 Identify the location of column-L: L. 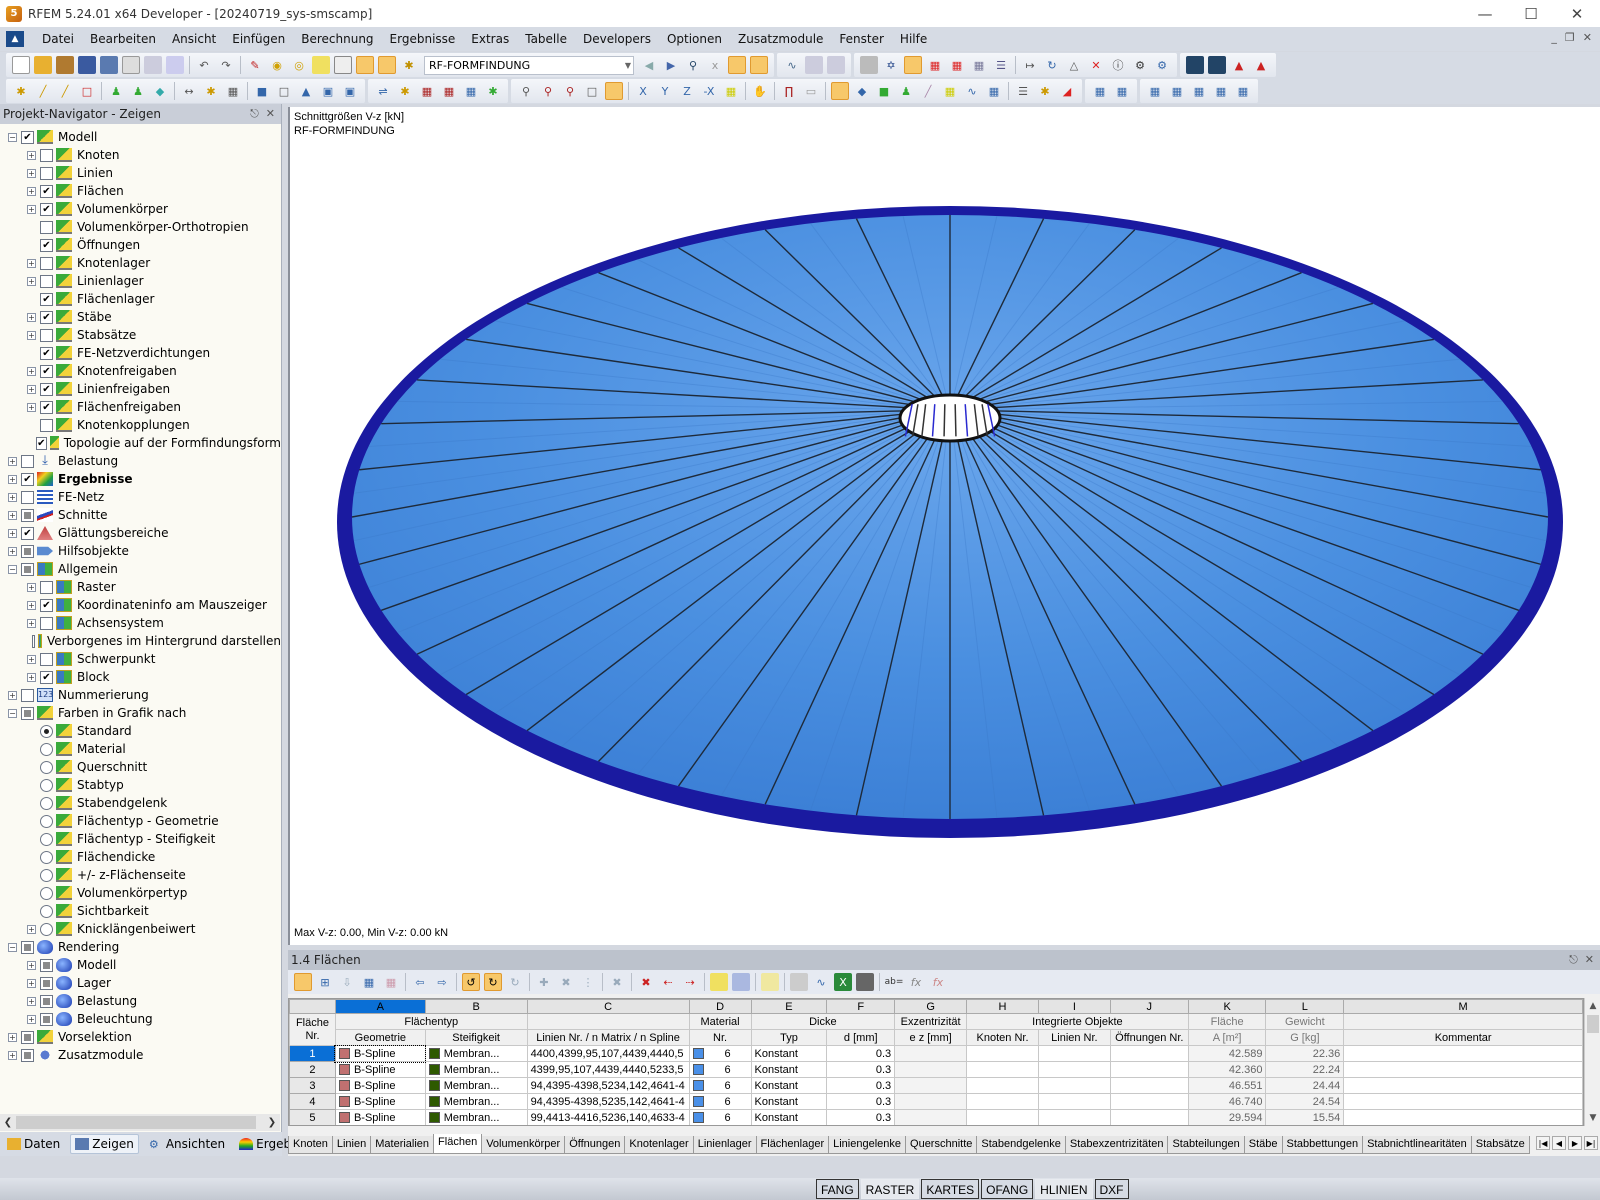
(1305, 1006).